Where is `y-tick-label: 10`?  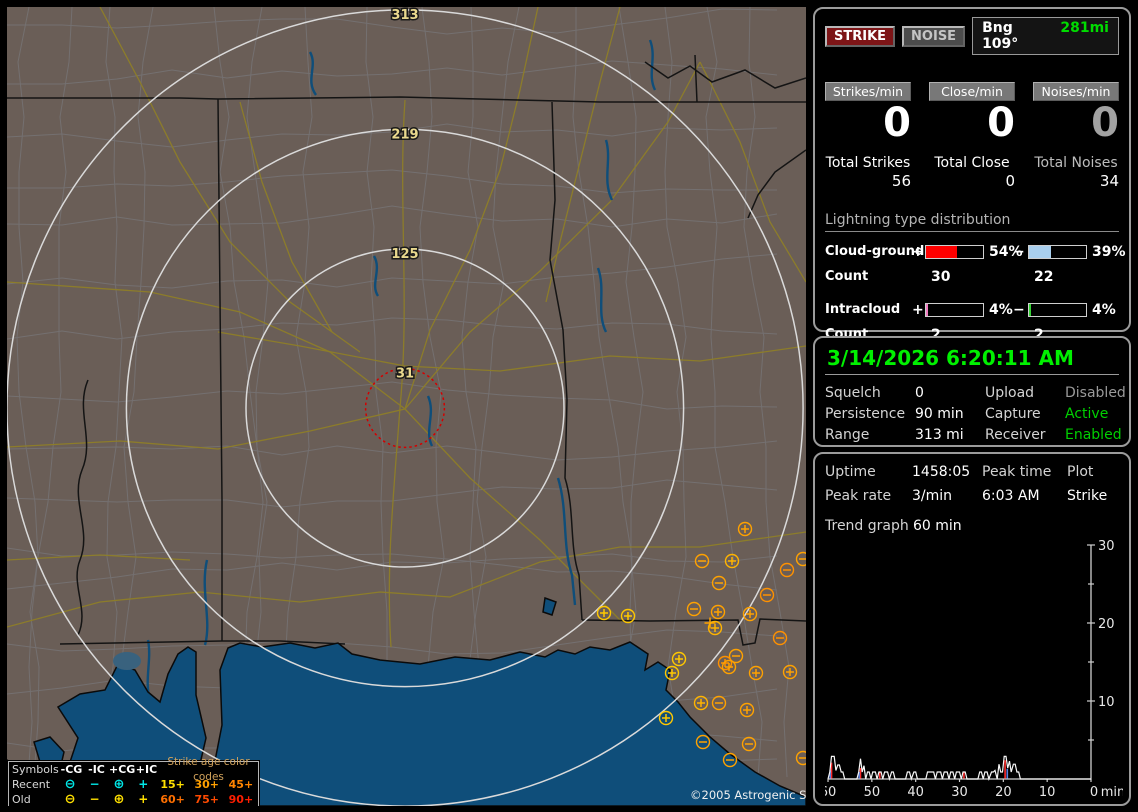 y-tick-label: 10 is located at coordinates (1106, 702).